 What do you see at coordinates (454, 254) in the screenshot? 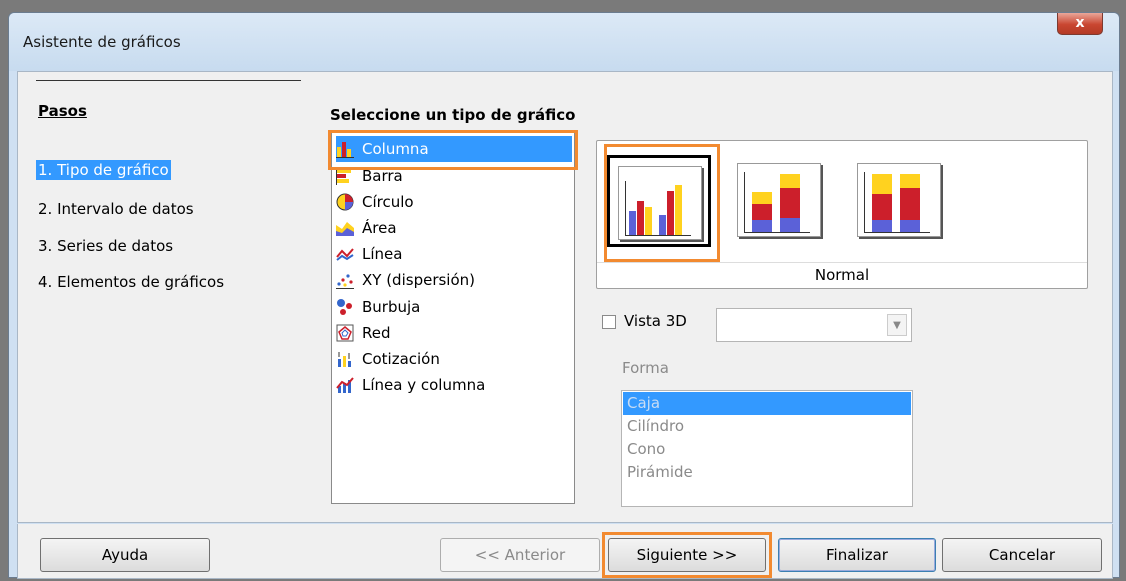
I see `chart-type-line: Línea` at bounding box center [454, 254].